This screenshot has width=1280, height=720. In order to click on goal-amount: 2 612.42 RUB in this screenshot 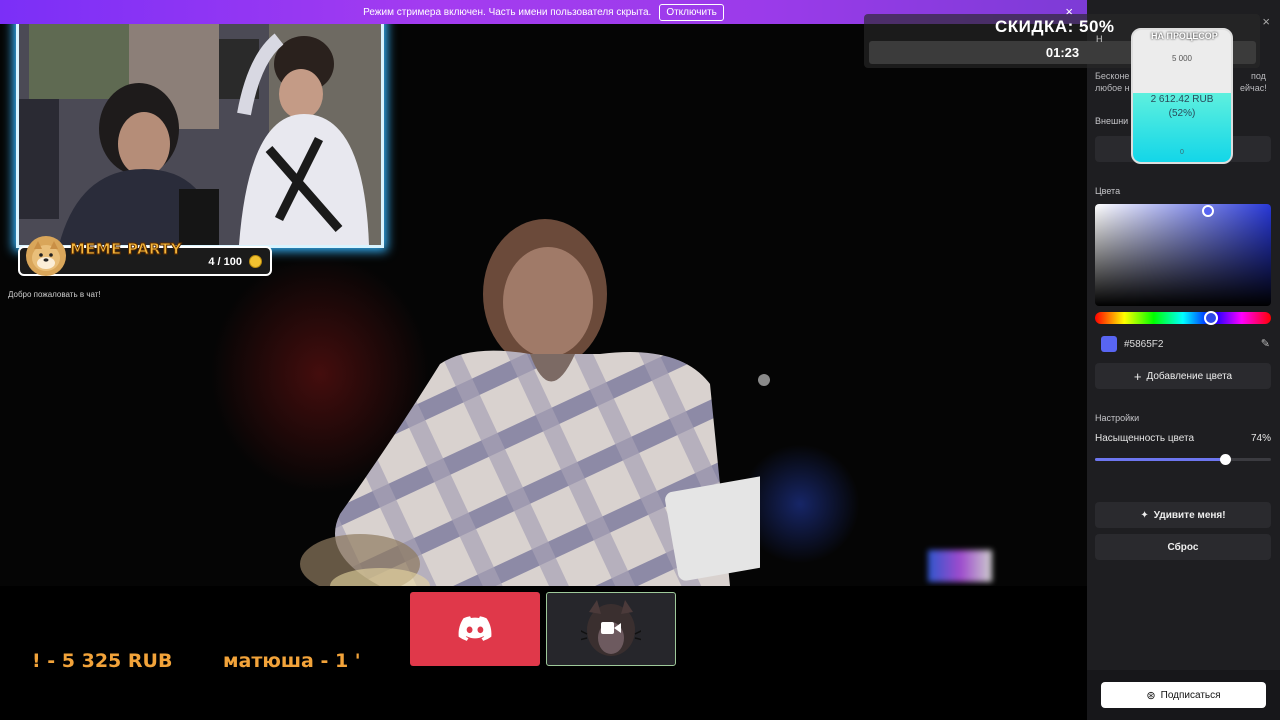, I will do `click(1182, 99)`.